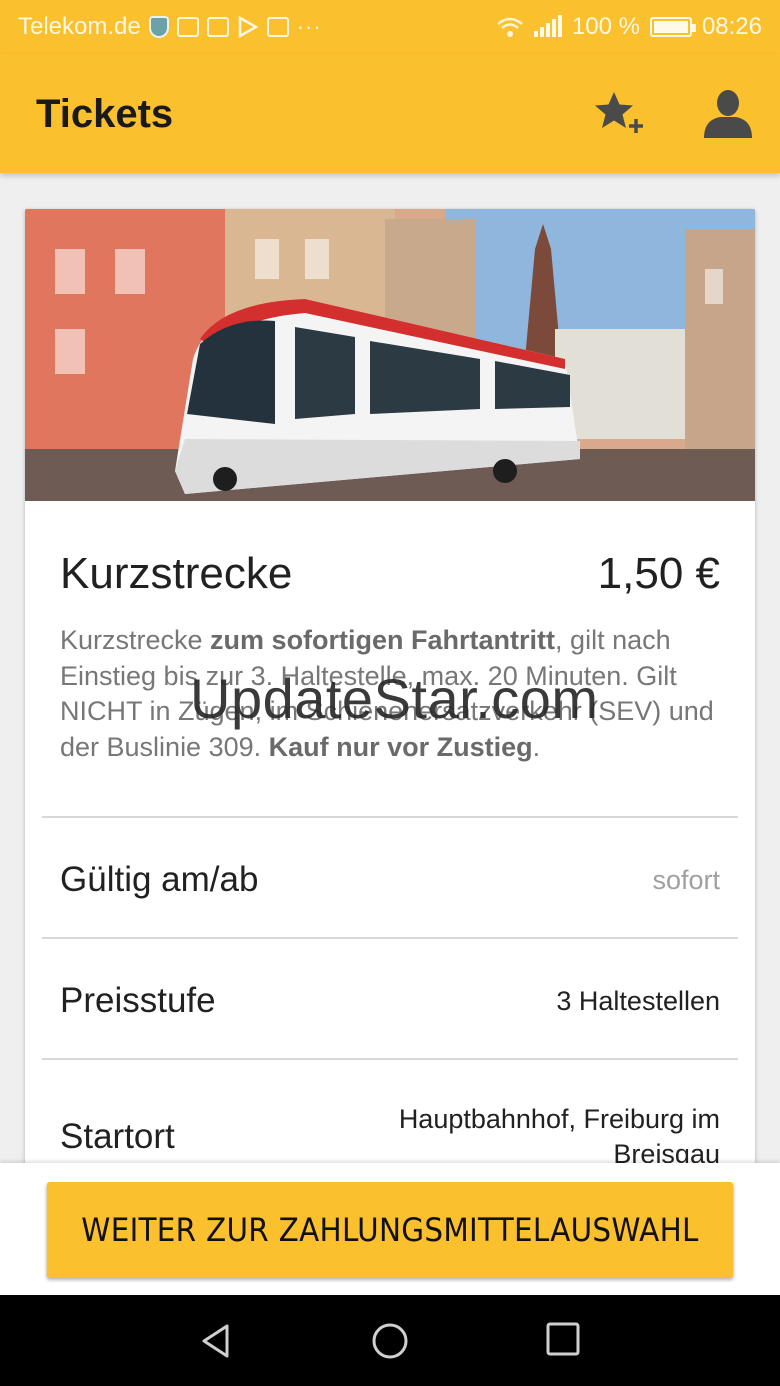  I want to click on app-bar: Tickets, so click(390, 113).